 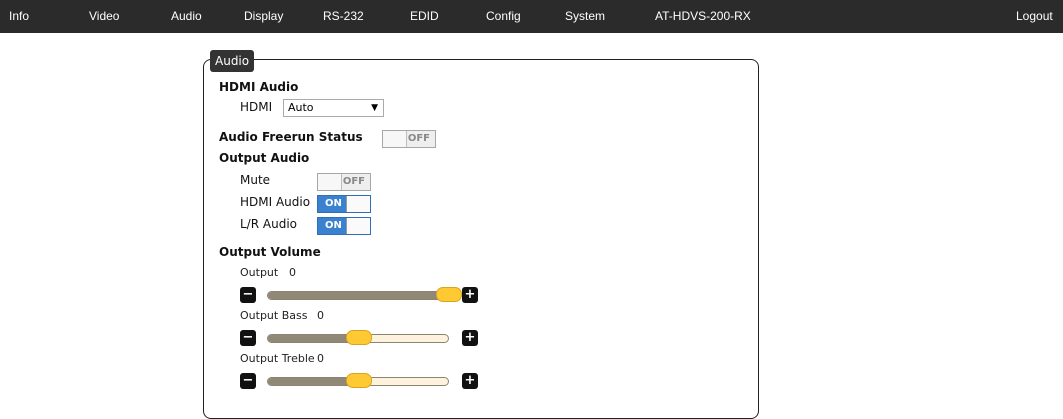 I want to click on output-increase-button: +, so click(x=470, y=295).